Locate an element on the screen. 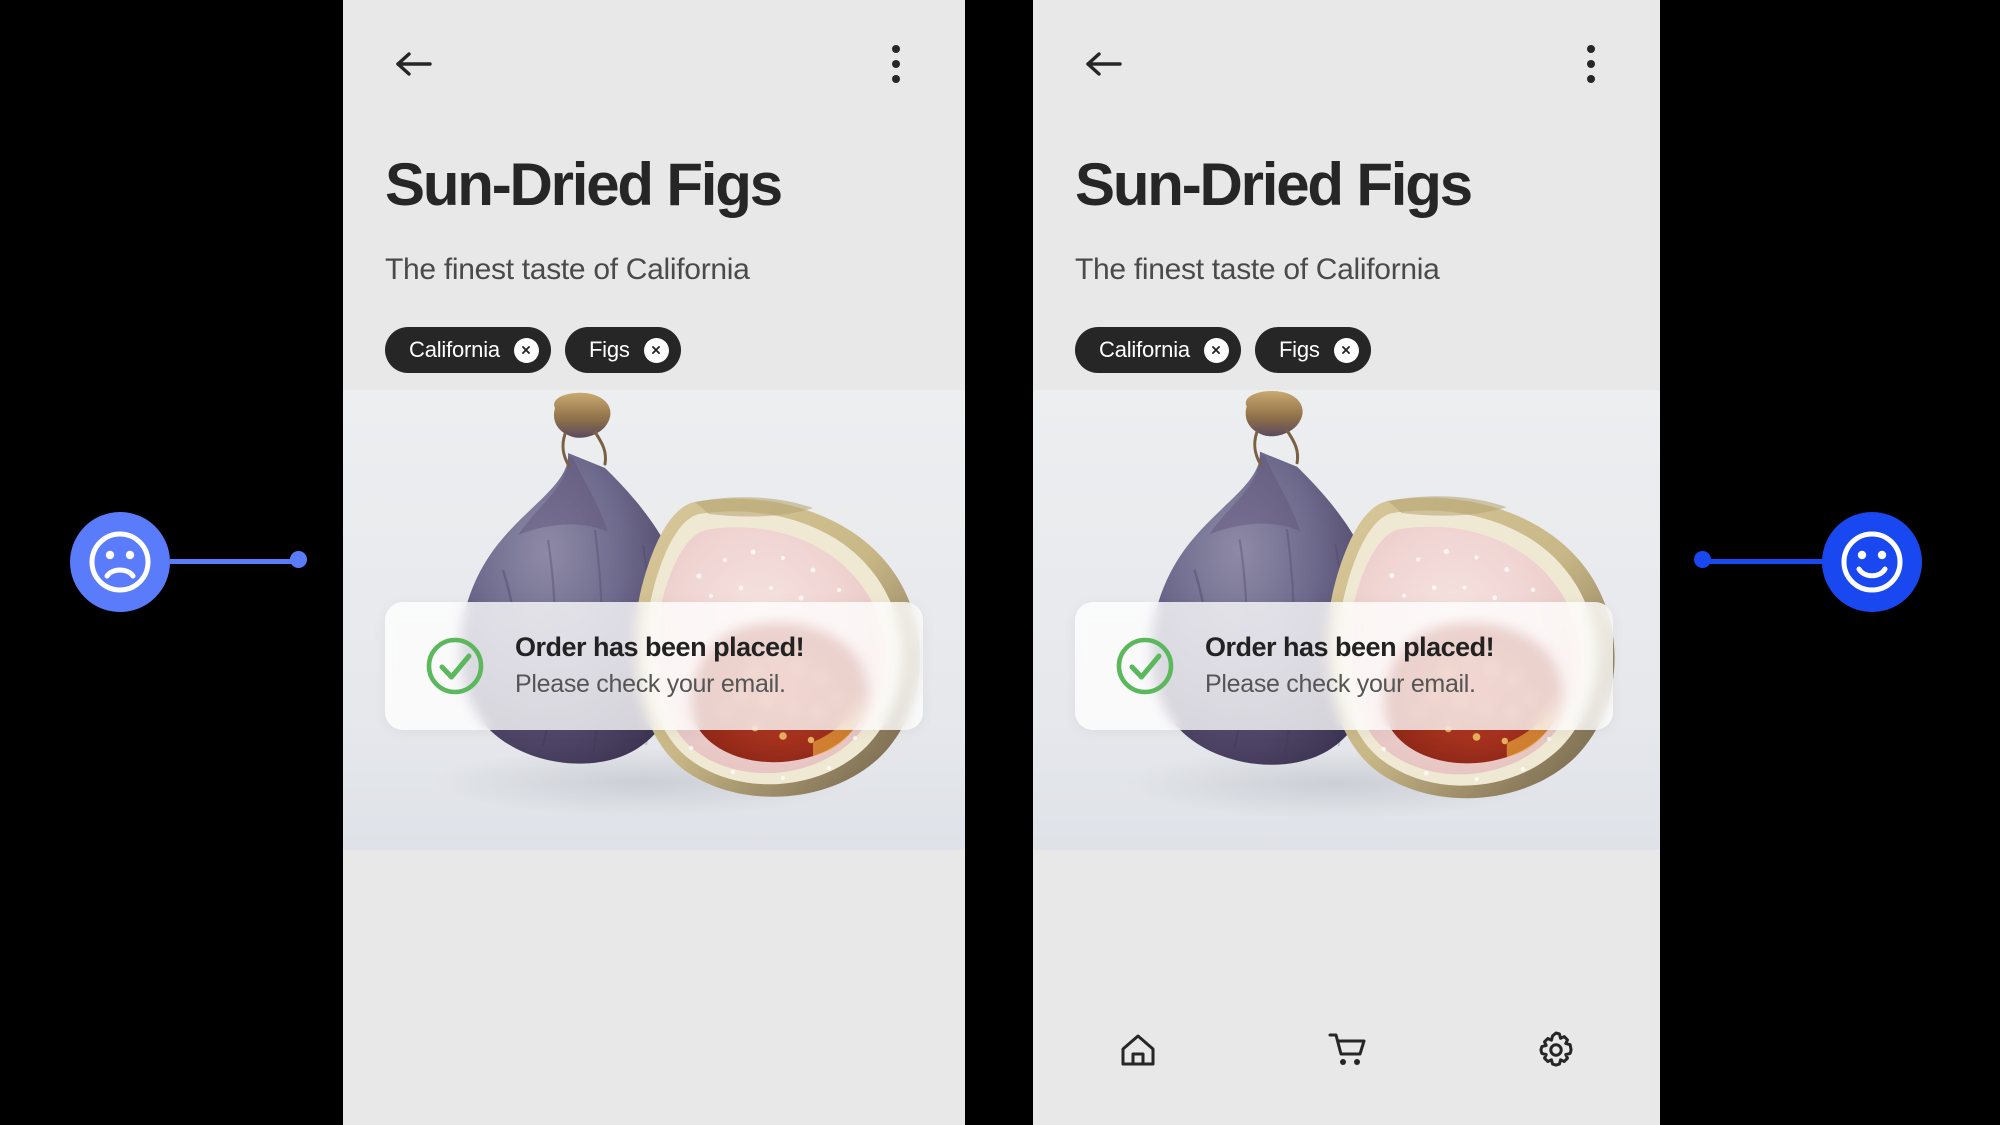  right-marker-endpoint-dot is located at coordinates (1702, 559).